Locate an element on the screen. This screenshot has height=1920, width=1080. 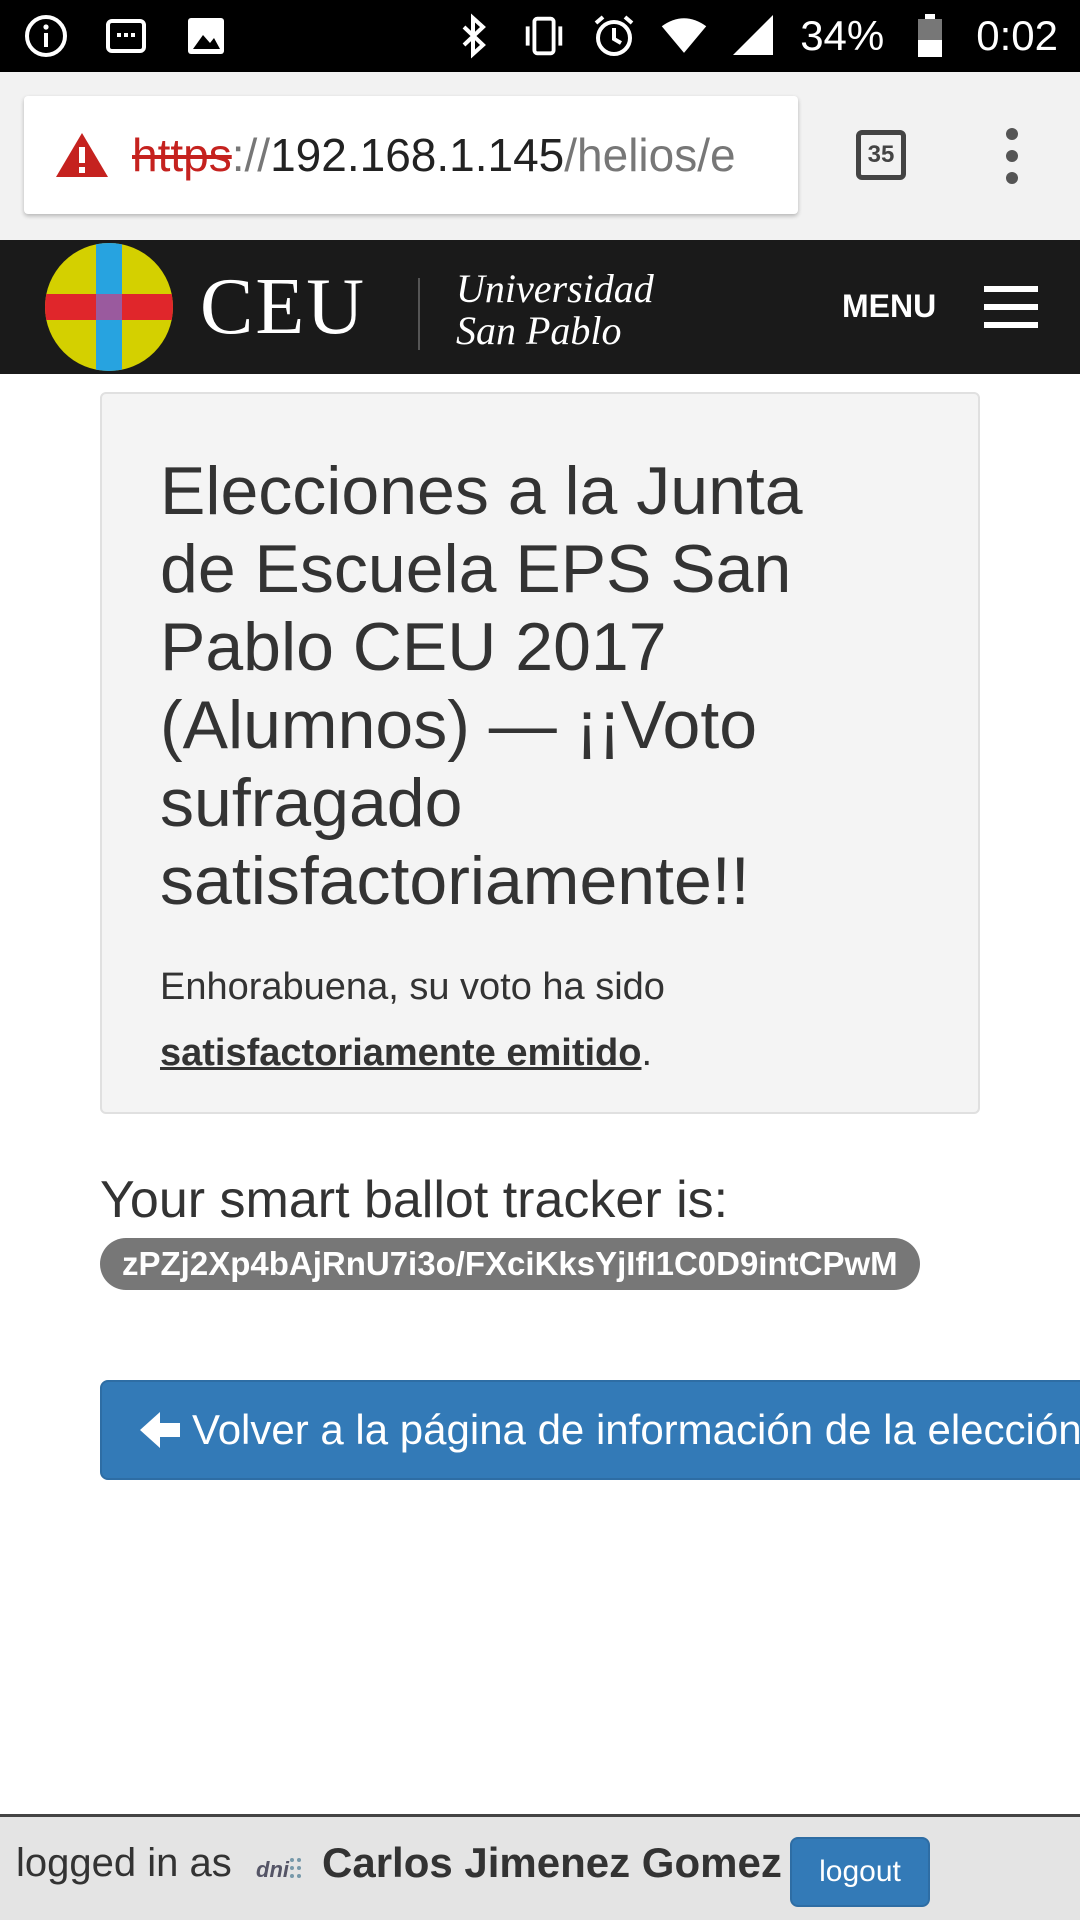
clock: 0:02 is located at coordinates (1017, 35).